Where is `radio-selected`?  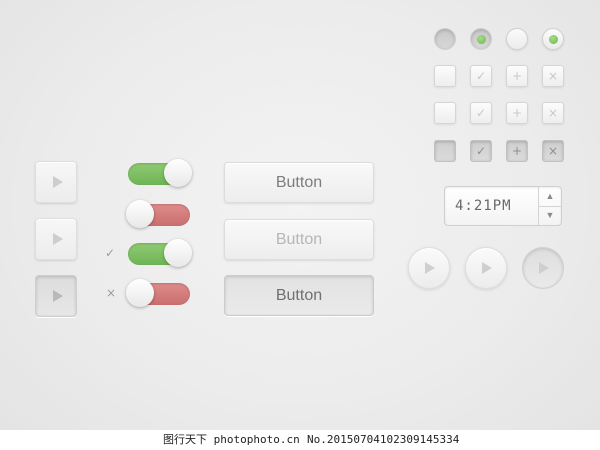
radio-selected is located at coordinates (553, 39).